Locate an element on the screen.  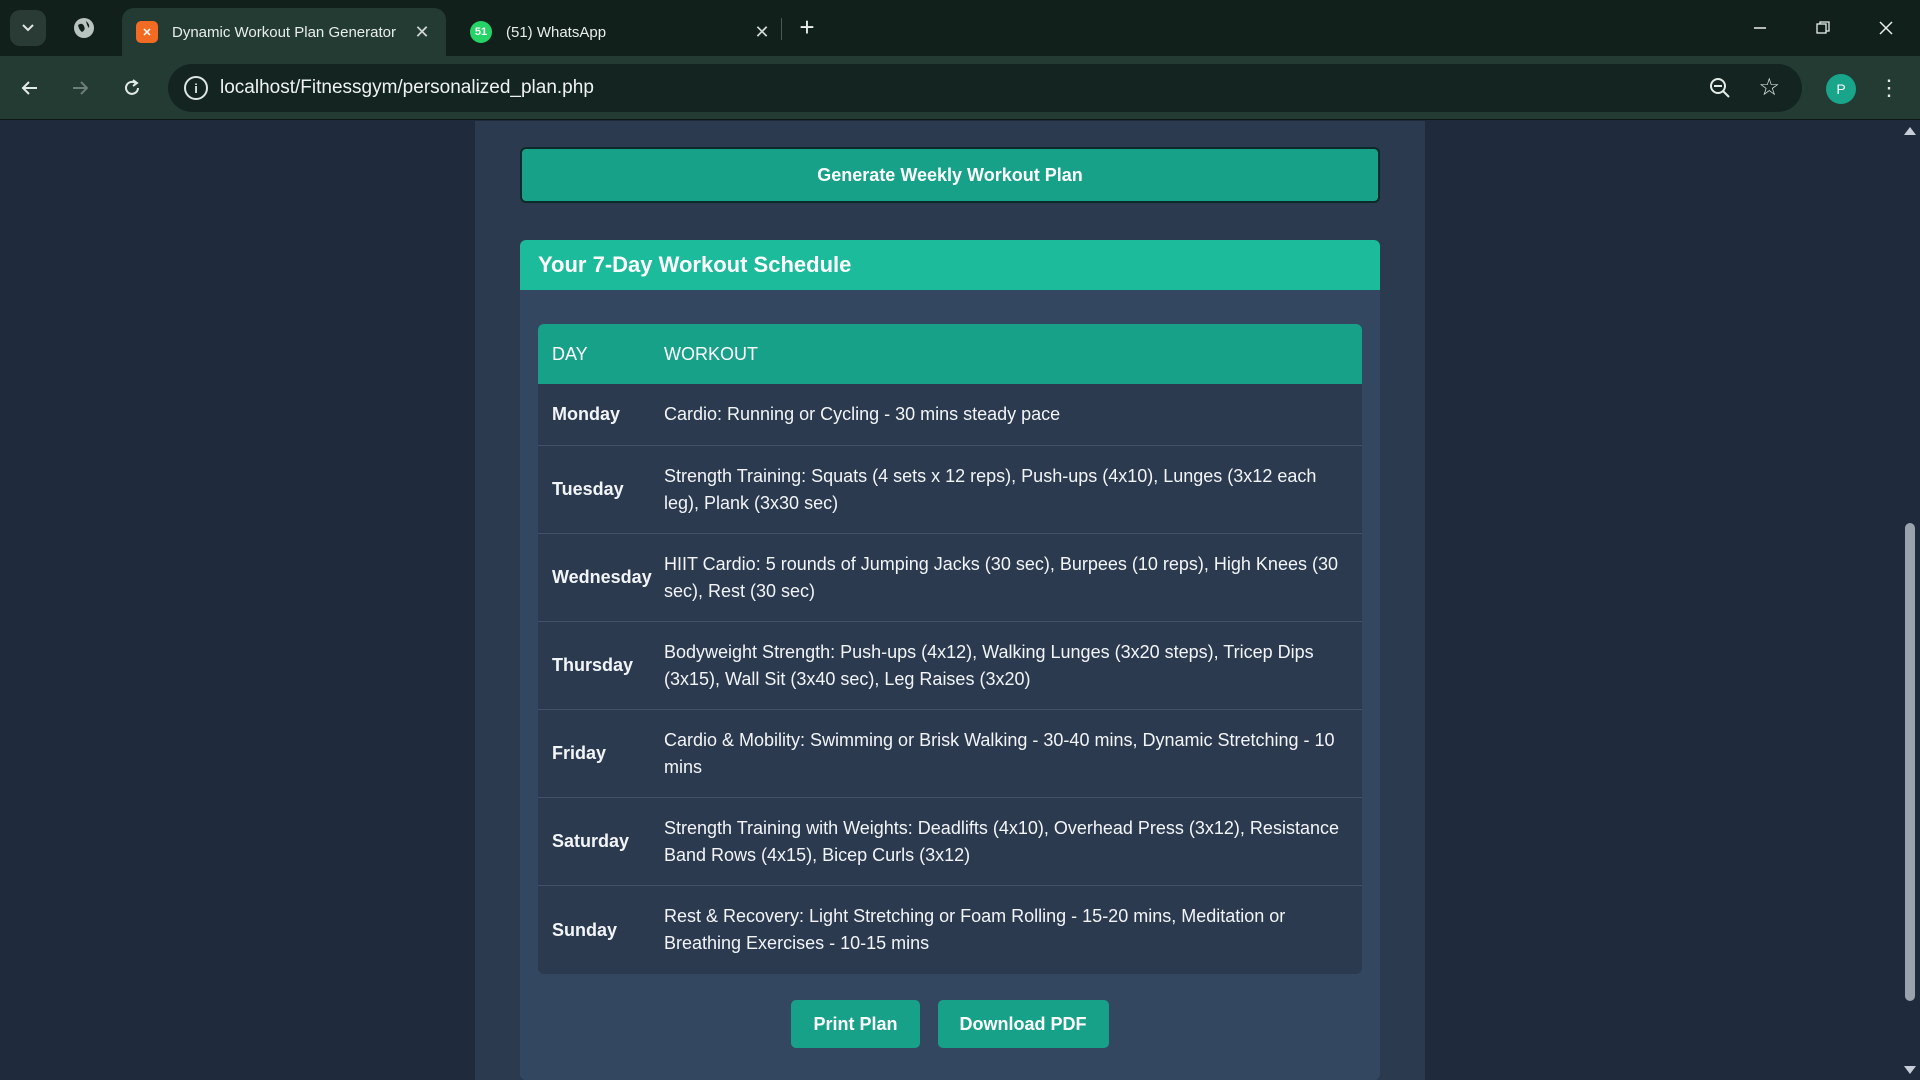
tab-whatsapp: 51 (51) WhatsApp ✕ is located at coordinates (621, 32).